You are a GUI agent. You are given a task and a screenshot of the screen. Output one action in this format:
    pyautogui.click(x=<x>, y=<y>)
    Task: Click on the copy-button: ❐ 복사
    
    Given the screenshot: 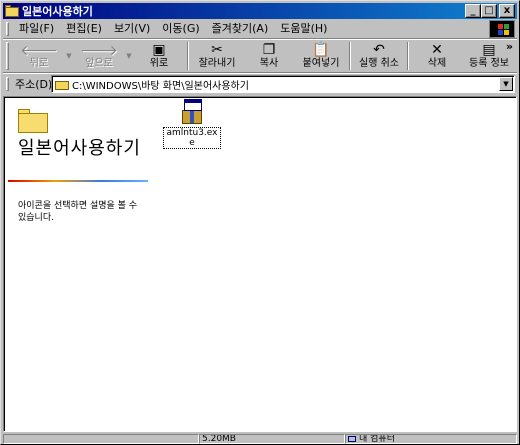 What is the action you would take?
    pyautogui.click(x=269, y=56)
    